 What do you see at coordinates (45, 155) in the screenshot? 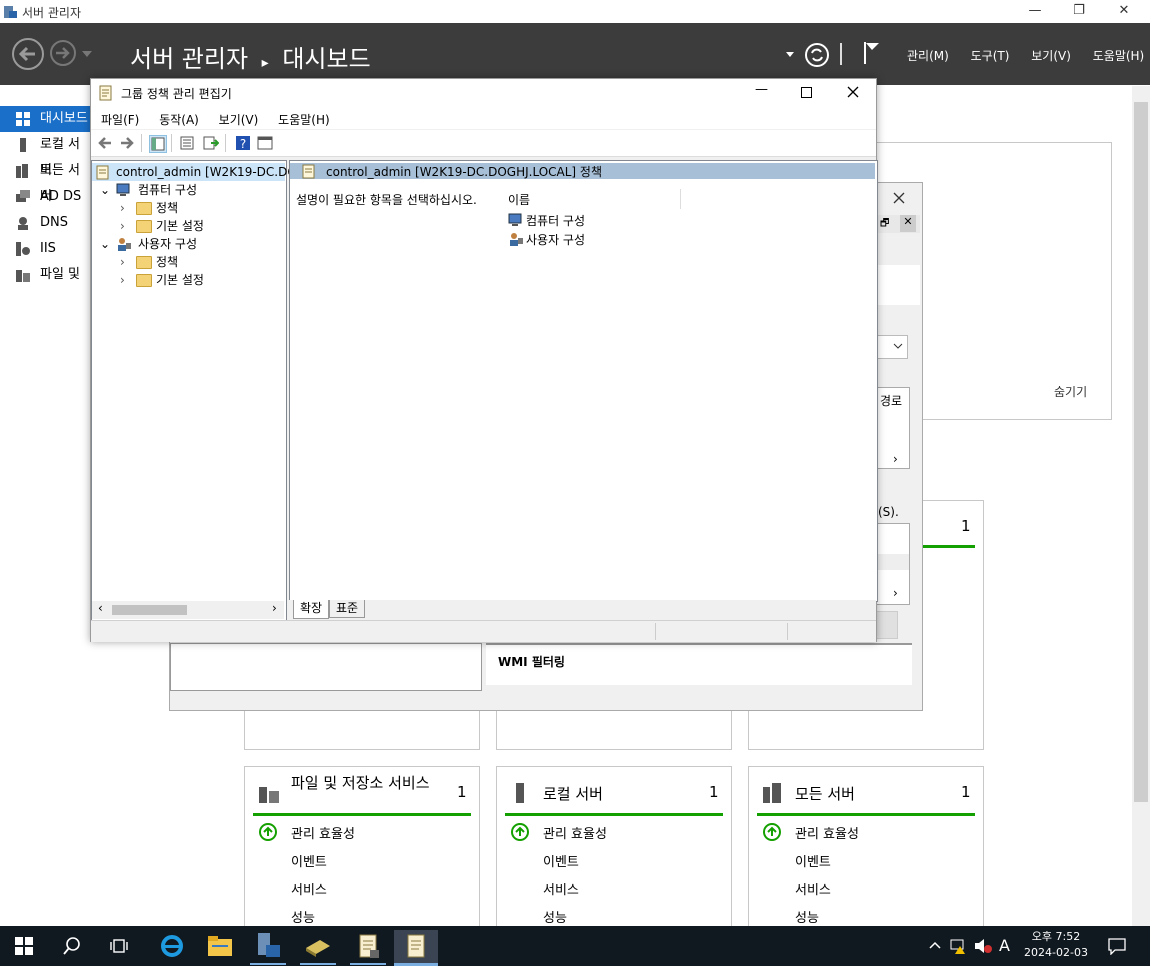
I see `sidebar-item-local-server: 로컬 서버` at bounding box center [45, 155].